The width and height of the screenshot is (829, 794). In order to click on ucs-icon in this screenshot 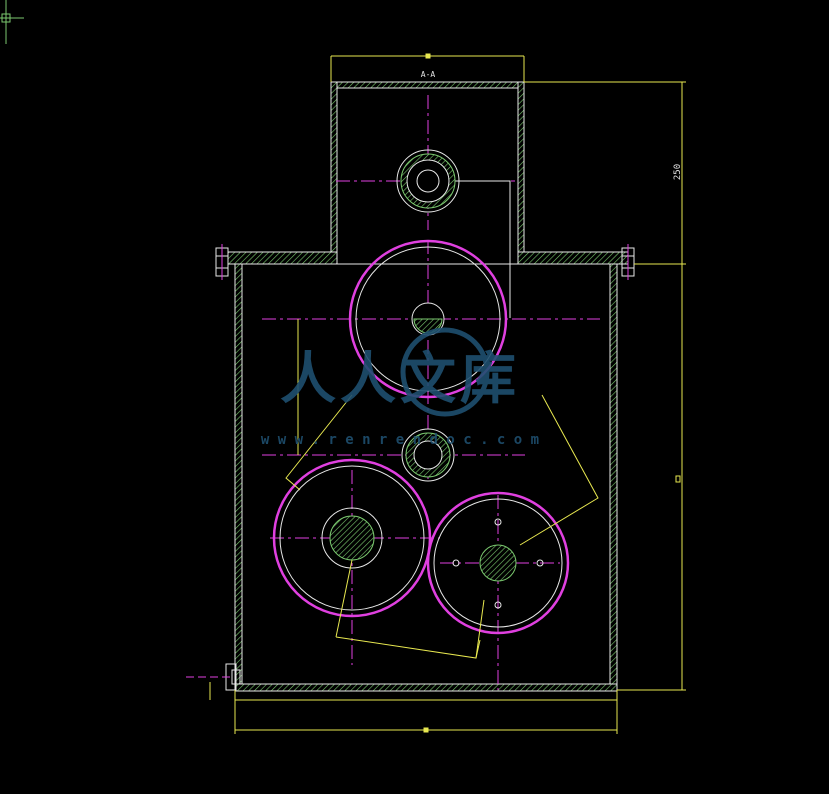, I will do `click(12, 22)`.